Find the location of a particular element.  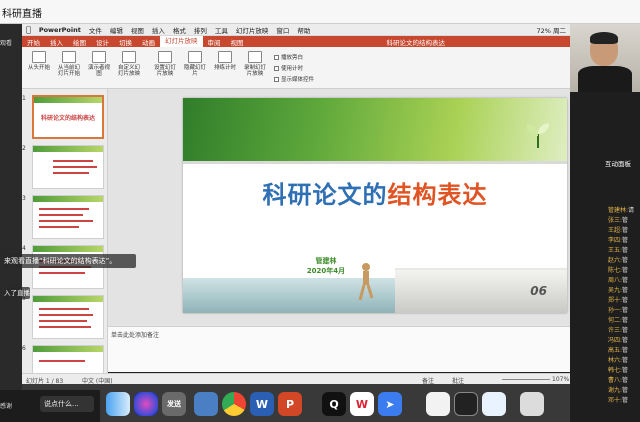

chat-message: 邓十:管 is located at coordinates (624, 401).